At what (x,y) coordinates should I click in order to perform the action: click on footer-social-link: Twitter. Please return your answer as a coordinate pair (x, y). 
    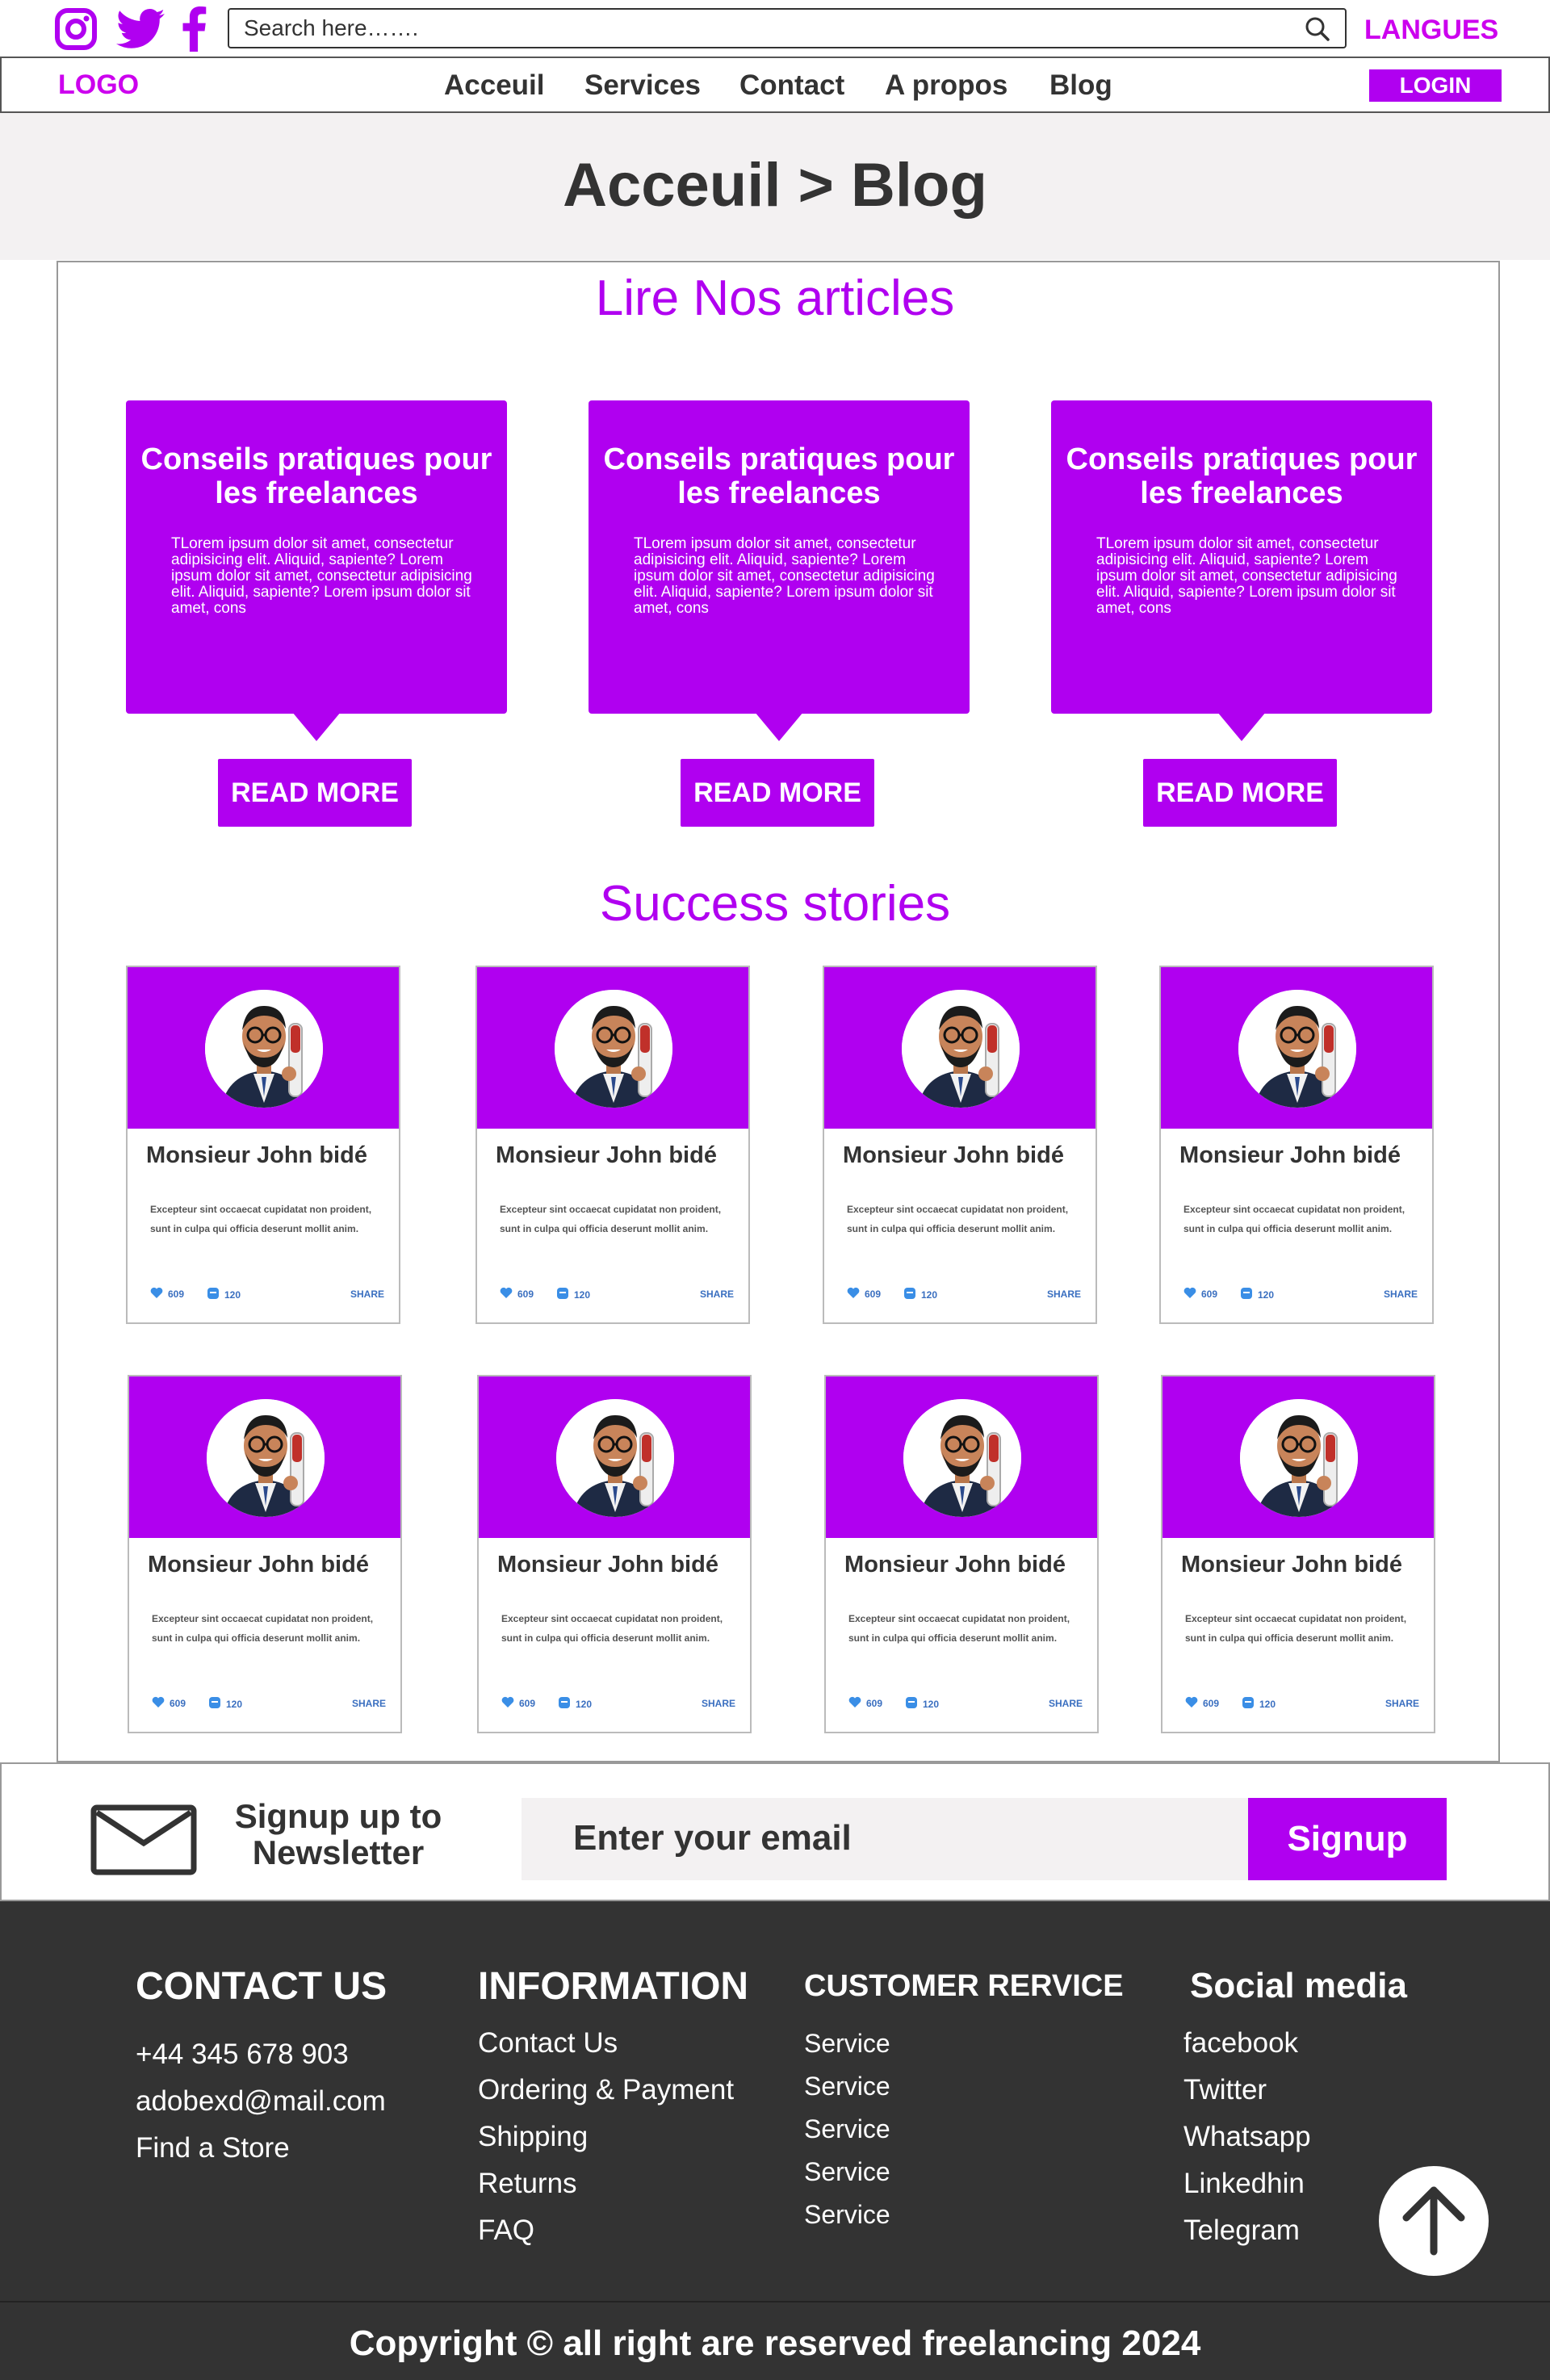
    Looking at the image, I should click on (1225, 2090).